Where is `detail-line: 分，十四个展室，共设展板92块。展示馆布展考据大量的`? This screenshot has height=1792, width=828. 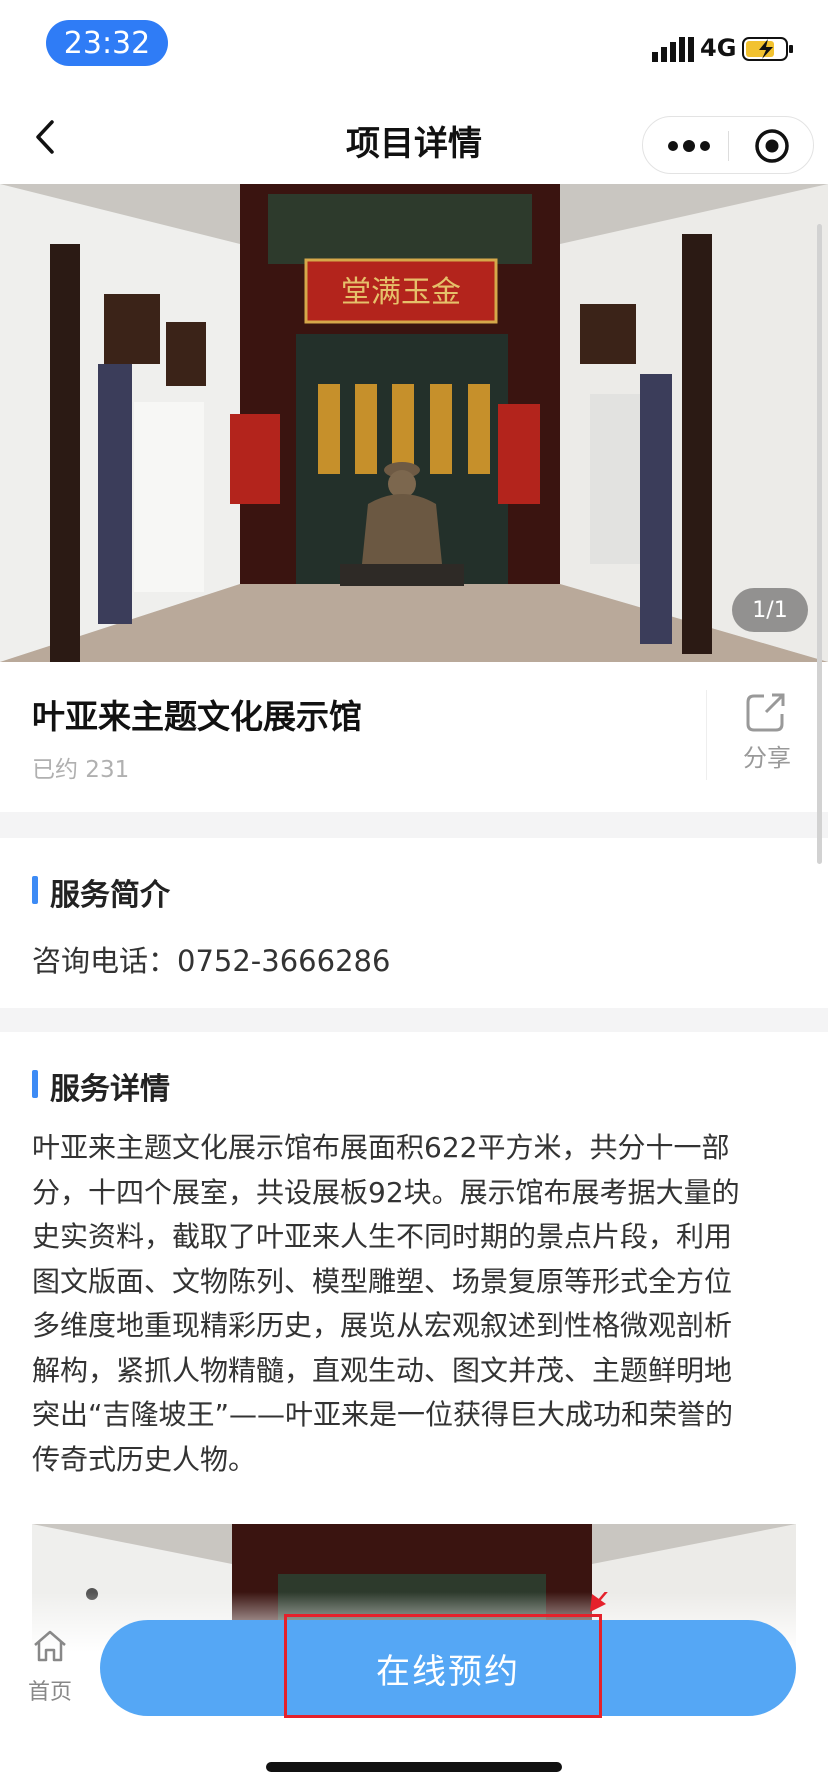
detail-line: 分，十四个展室，共设展板92块。展示馆布展考据大量的 is located at coordinates (386, 1192).